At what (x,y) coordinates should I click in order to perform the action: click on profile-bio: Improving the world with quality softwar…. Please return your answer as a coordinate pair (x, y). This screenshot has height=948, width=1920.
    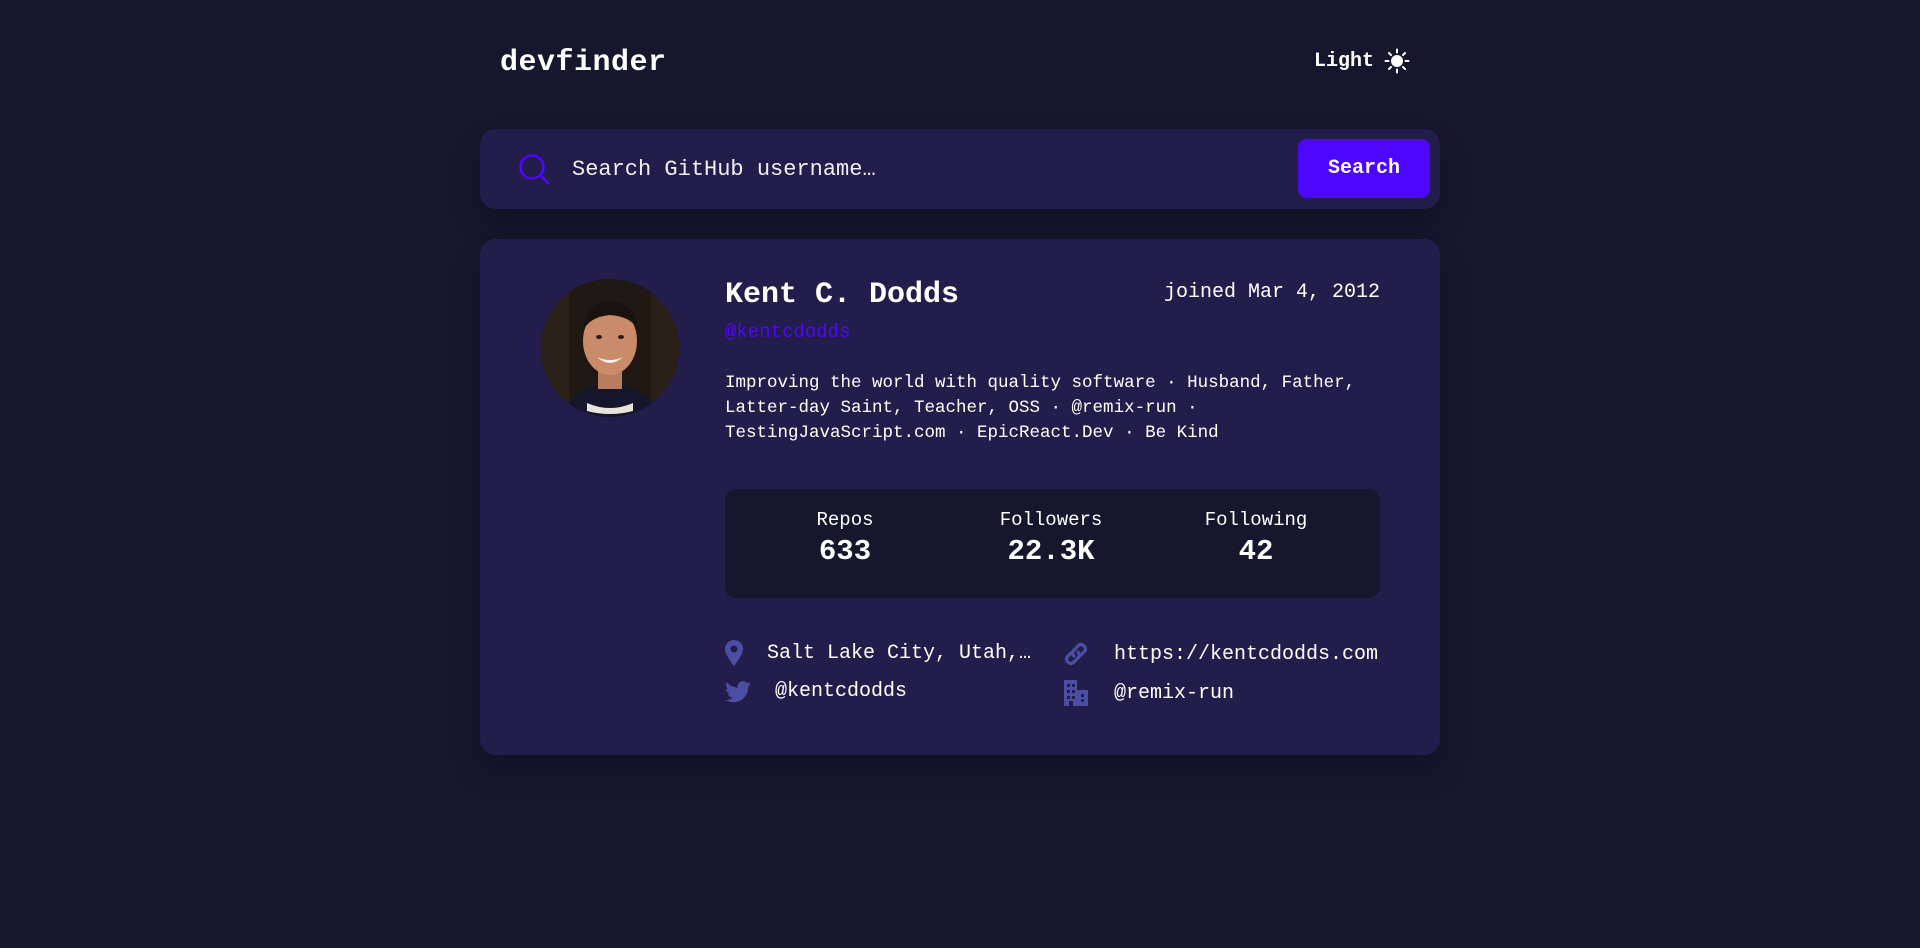
    Looking at the image, I should click on (1050, 408).